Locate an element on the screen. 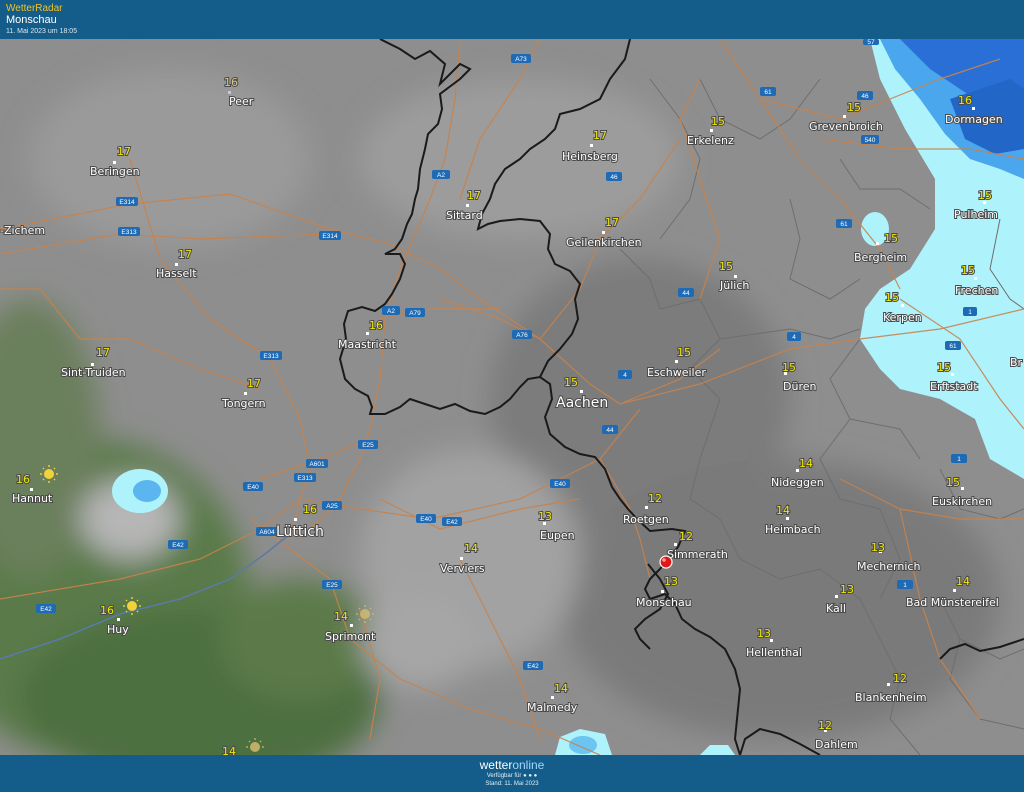 The image size is (1024, 792). city-name: Tongern is located at coordinates (243, 403).